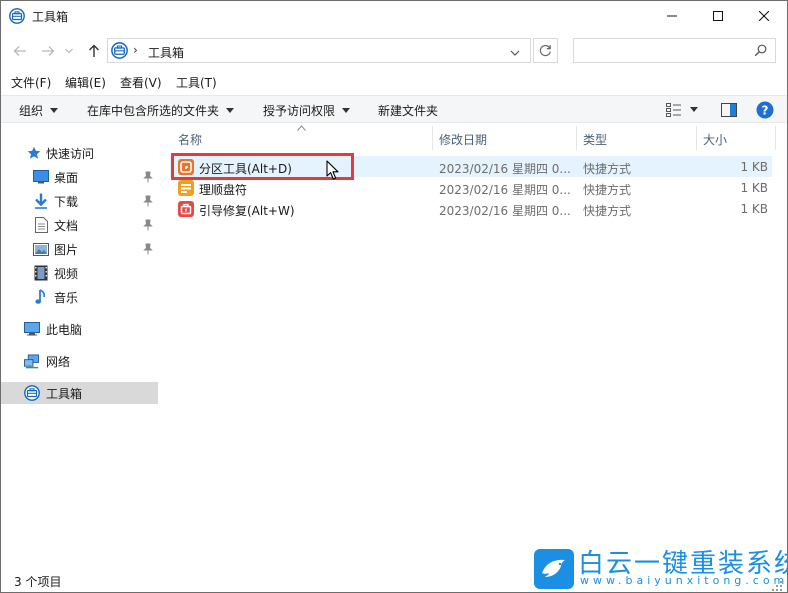 Image resolution: width=788 pixels, height=593 pixels. What do you see at coordinates (223, 189) in the screenshot?
I see `file-name: 理顺盘符` at bounding box center [223, 189].